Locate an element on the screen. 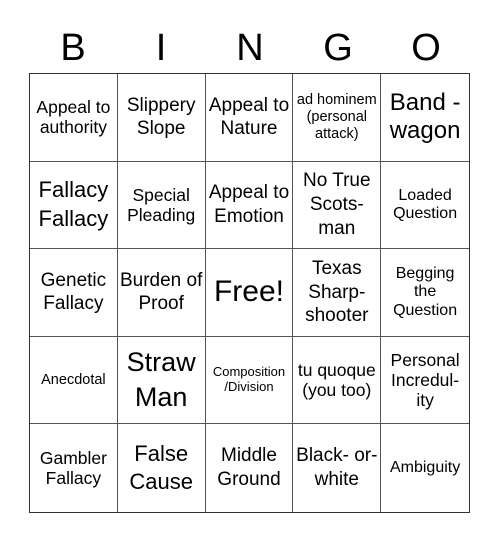 This screenshot has height=544, width=500. bingo-cell: Appeal to Nature is located at coordinates (249, 118).